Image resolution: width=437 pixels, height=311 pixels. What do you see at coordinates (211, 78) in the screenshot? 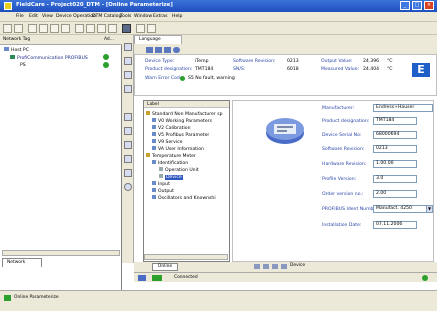
I see `status-value: S5 No fault, warning` at bounding box center [211, 78].